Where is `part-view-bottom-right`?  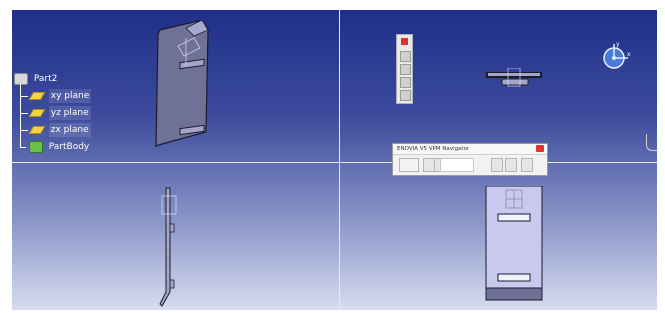 part-view-bottom-right is located at coordinates (514, 243).